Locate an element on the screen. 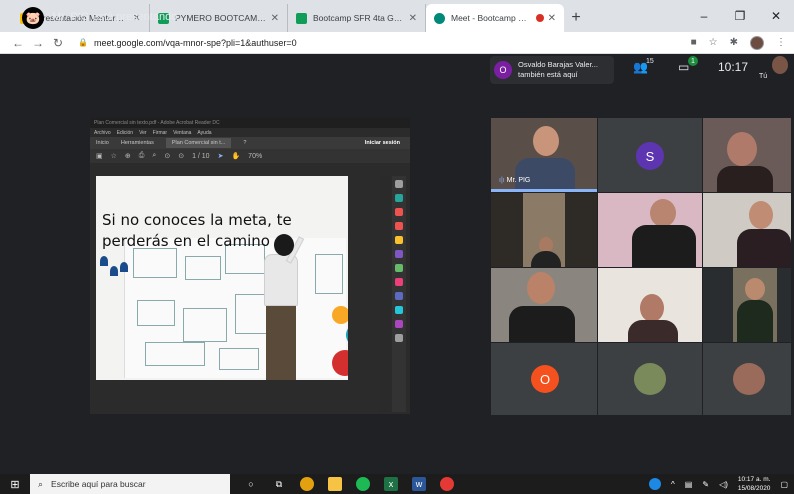 The width and height of the screenshot is (794, 494). word-icon: w is located at coordinates (419, 484).